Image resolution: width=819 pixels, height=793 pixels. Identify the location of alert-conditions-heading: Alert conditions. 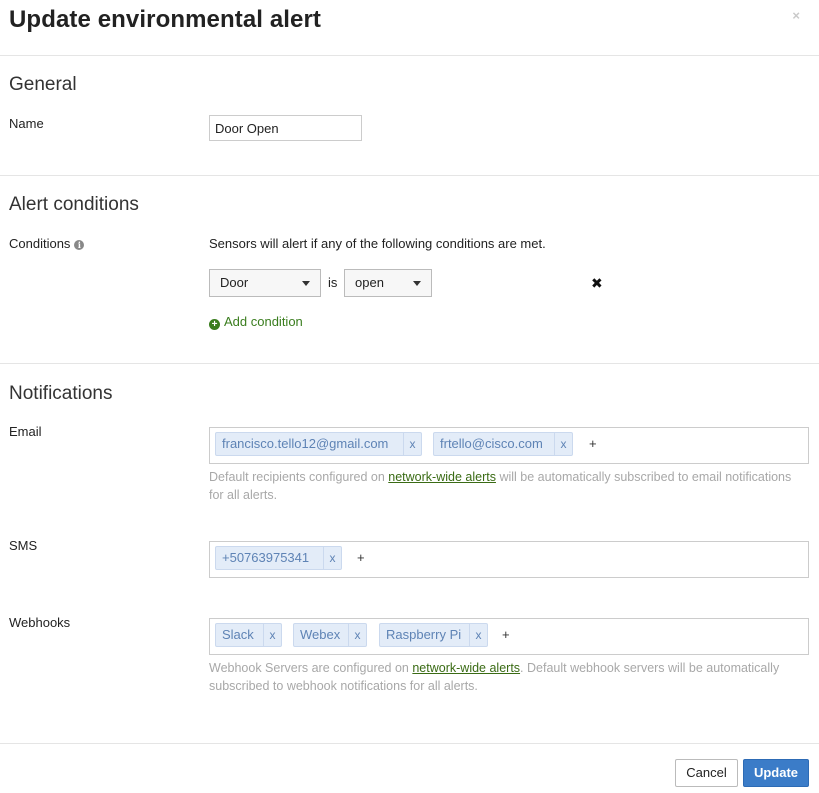
(74, 204).